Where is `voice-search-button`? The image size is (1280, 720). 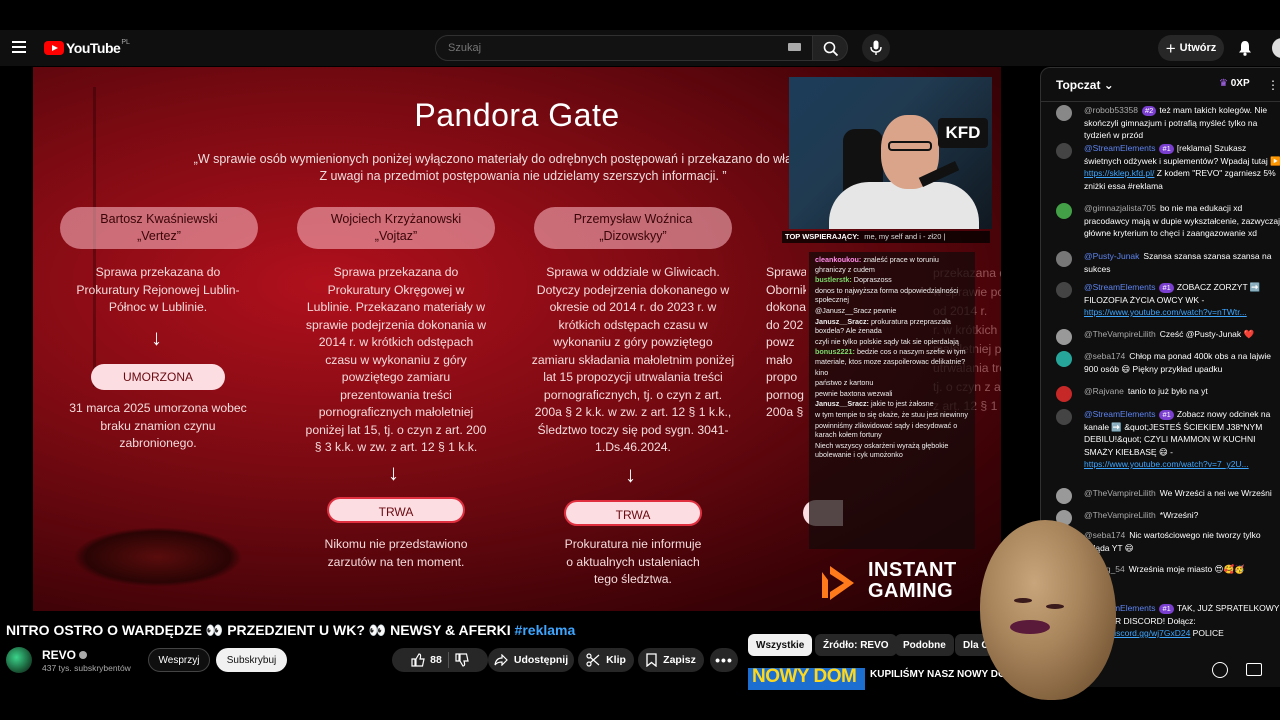
voice-search-button is located at coordinates (876, 48).